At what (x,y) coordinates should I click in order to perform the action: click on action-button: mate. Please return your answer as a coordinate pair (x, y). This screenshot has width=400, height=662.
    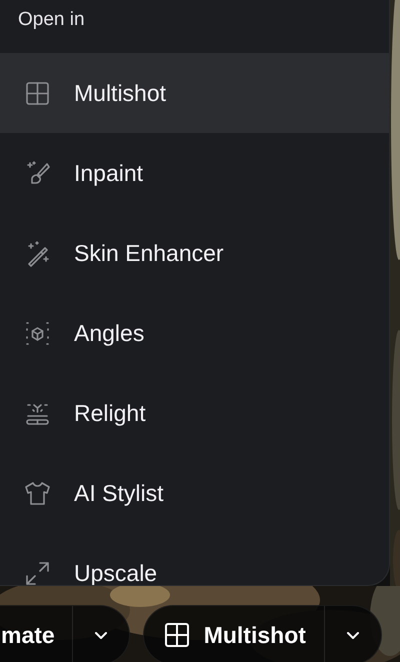
    Looking at the image, I should click on (36, 634).